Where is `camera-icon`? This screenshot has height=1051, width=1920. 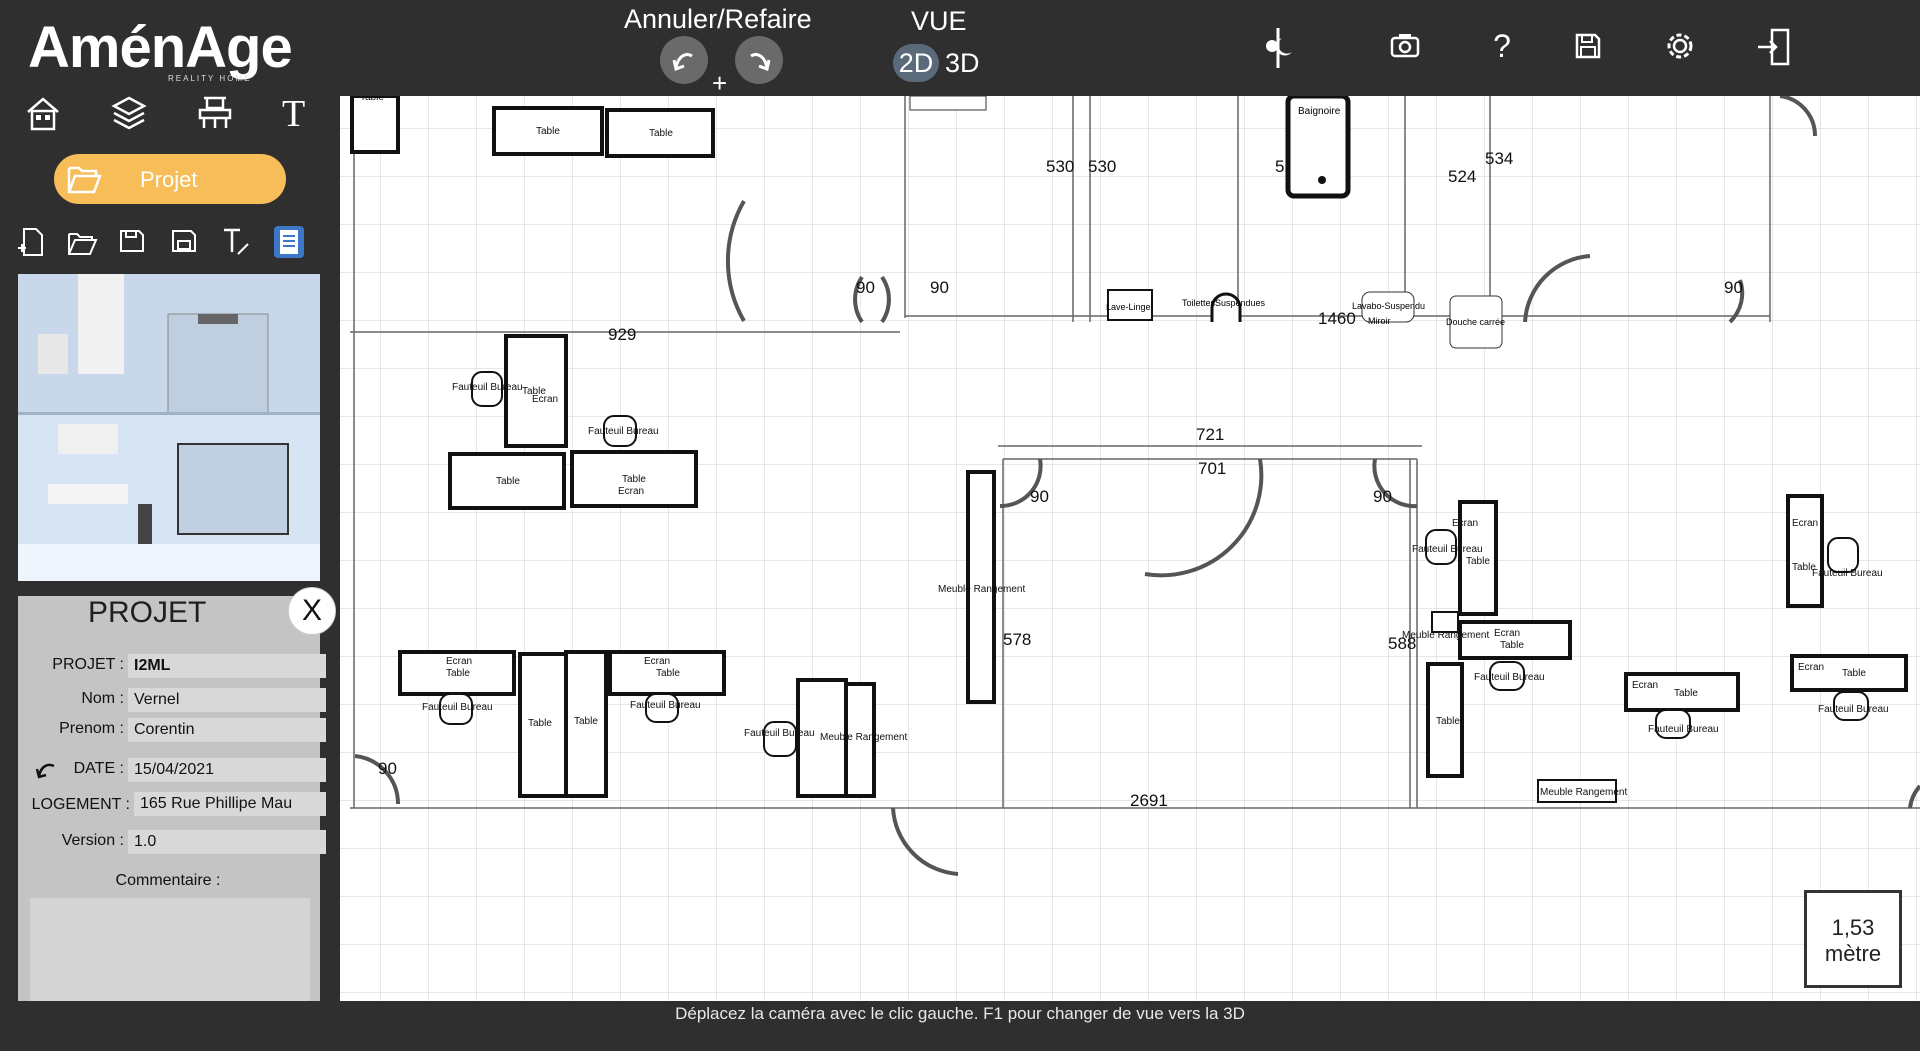
camera-icon is located at coordinates (1408, 50).